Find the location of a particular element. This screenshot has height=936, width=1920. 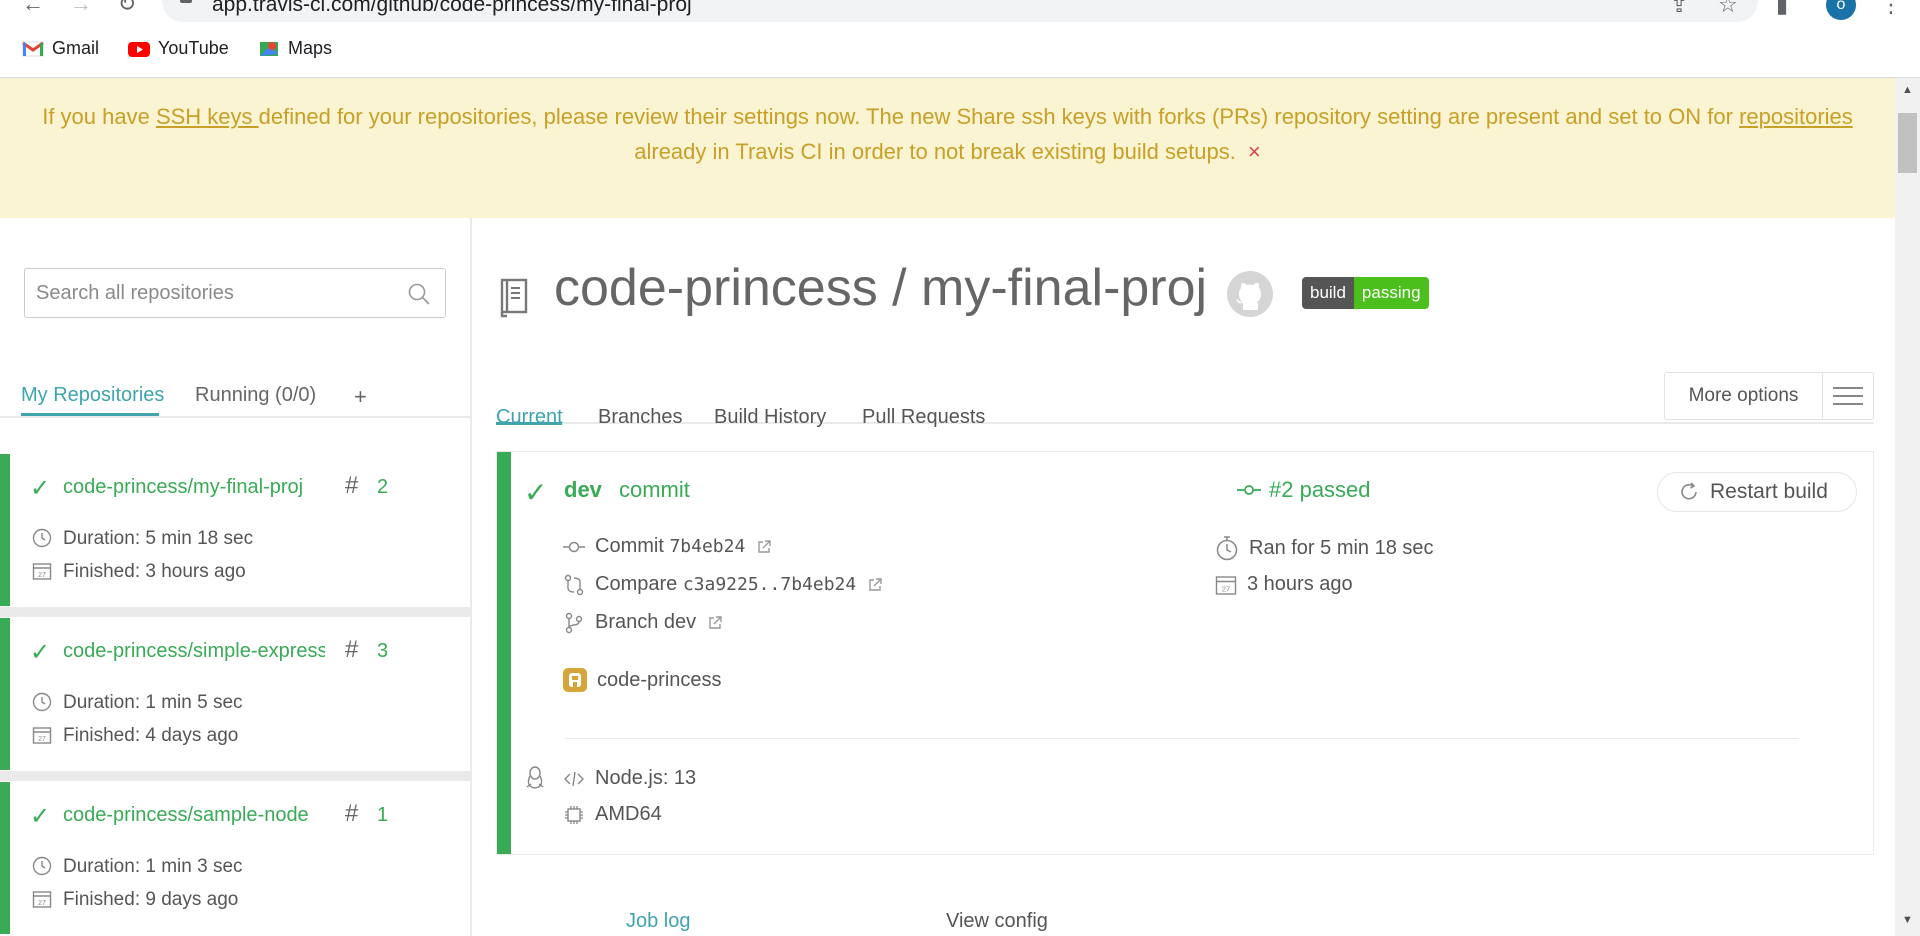

sidebar-tabs: My Repositories Running (0/0) + is located at coordinates (235, 393).